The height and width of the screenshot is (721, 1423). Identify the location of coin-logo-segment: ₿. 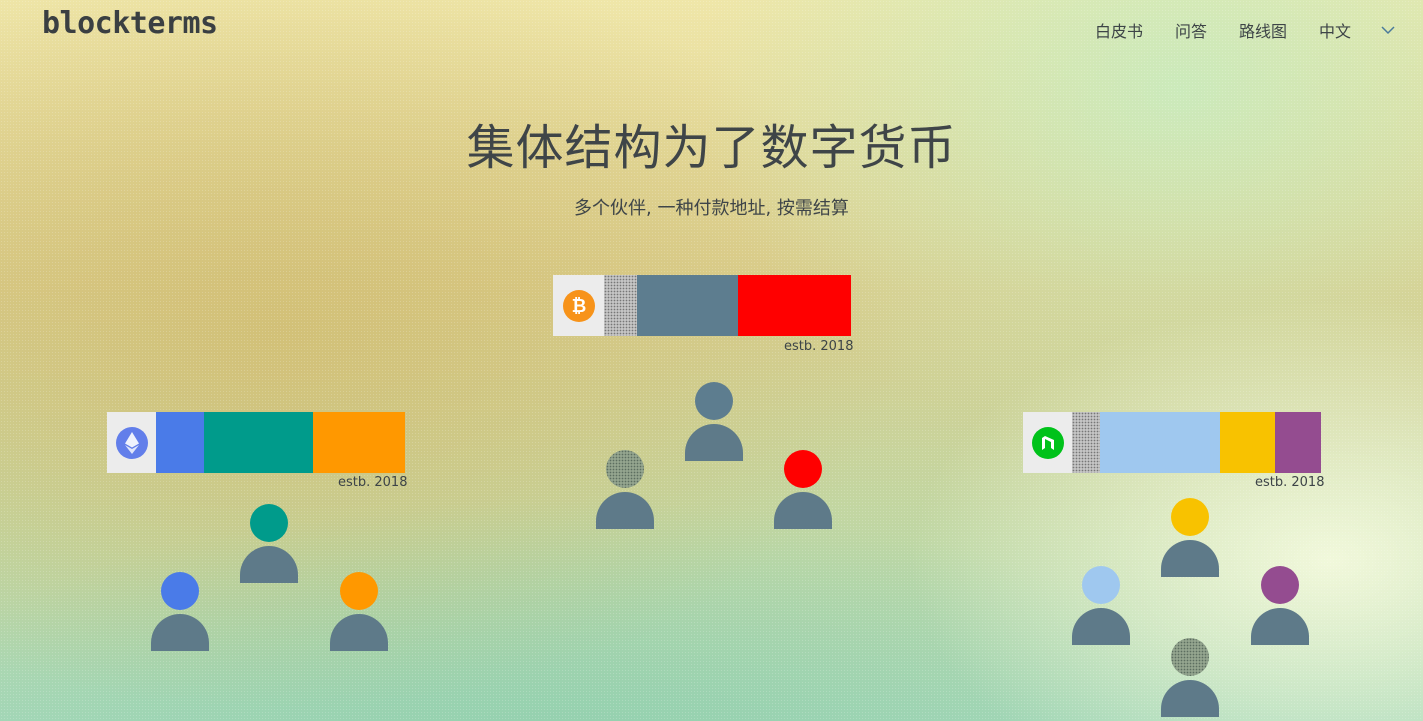
(578, 305).